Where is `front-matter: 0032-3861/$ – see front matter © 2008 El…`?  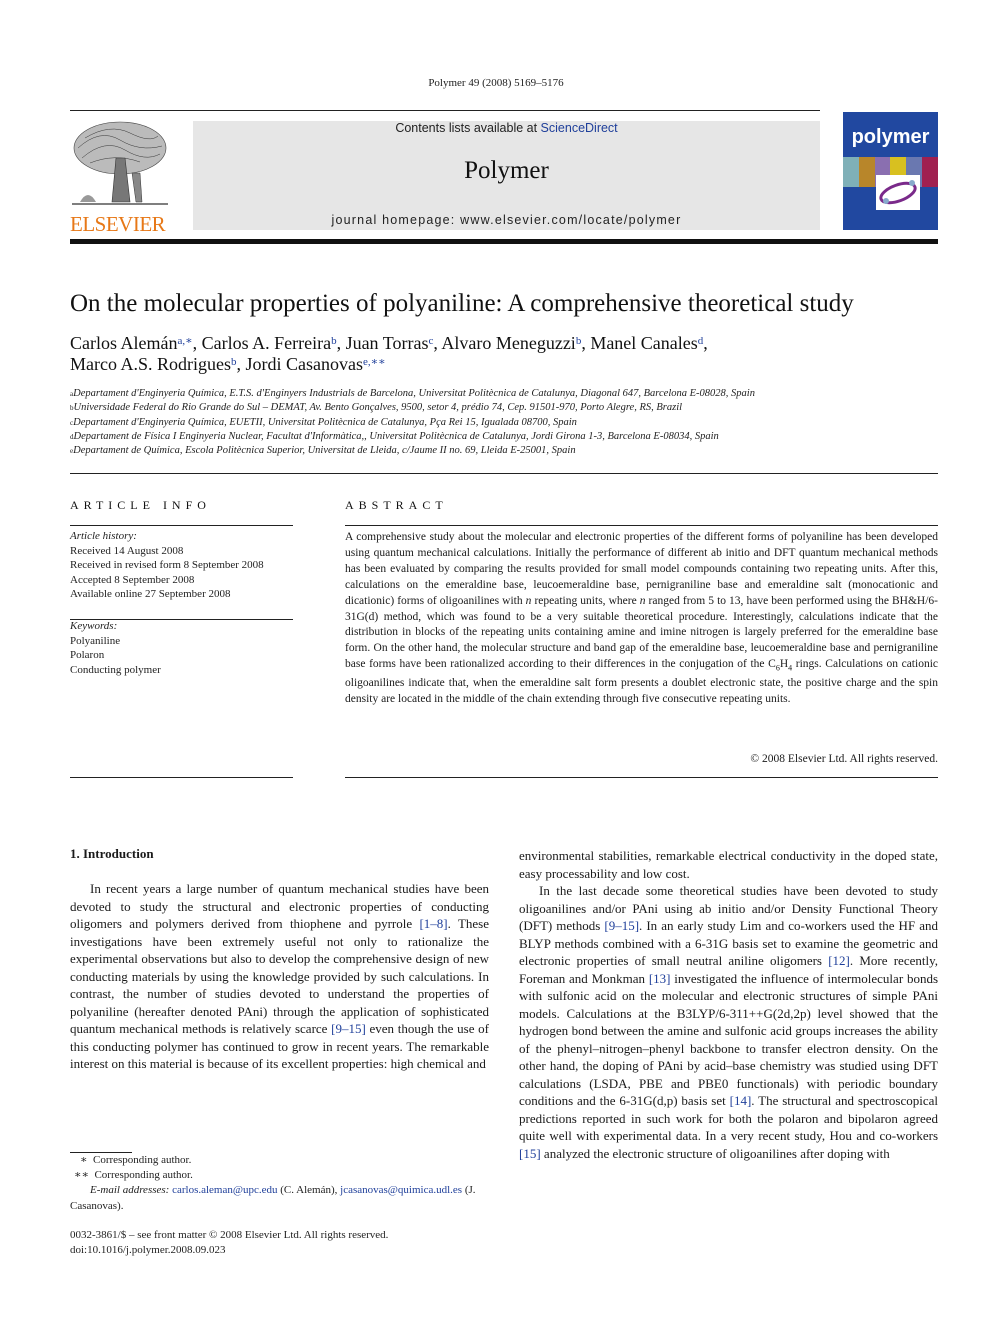 front-matter: 0032-3861/$ – see front matter © 2008 El… is located at coordinates (279, 1242).